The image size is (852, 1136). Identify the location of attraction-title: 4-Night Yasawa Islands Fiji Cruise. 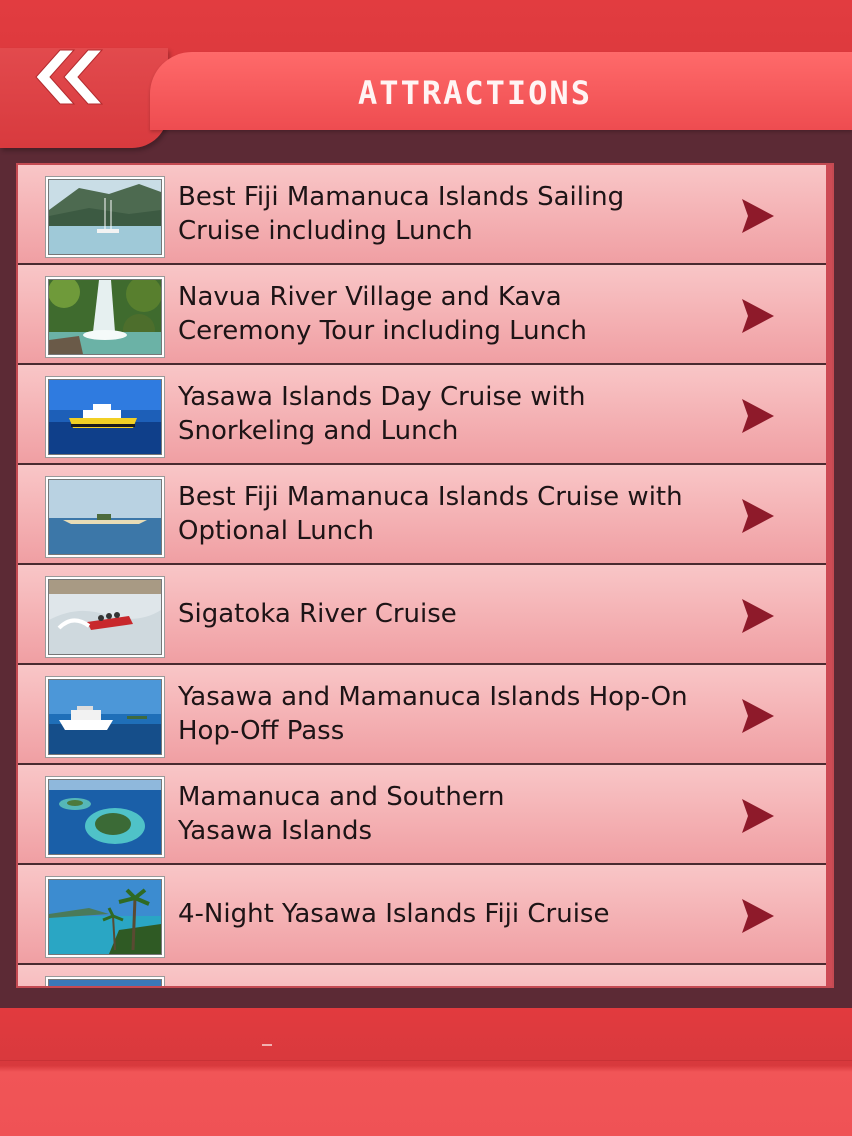
(394, 914).